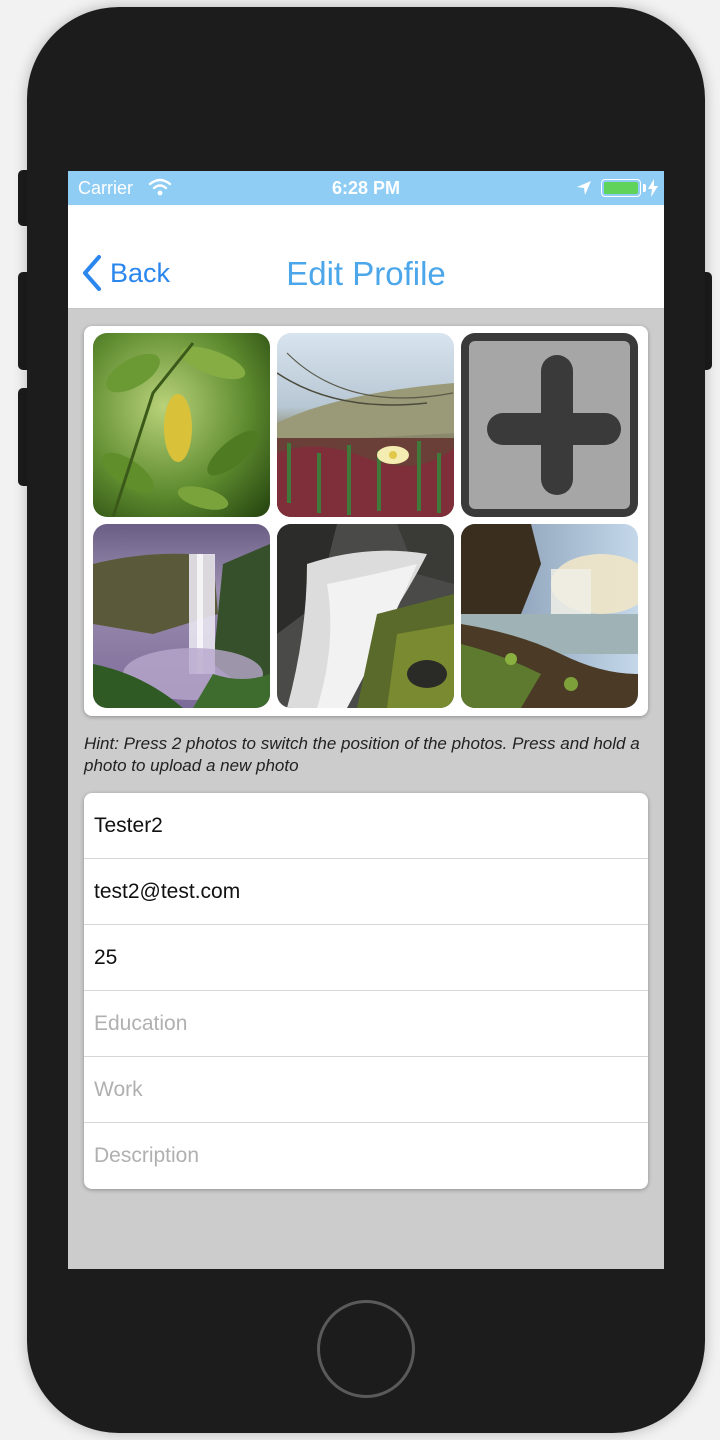 The height and width of the screenshot is (1440, 720). I want to click on home-button, so click(366, 1349).